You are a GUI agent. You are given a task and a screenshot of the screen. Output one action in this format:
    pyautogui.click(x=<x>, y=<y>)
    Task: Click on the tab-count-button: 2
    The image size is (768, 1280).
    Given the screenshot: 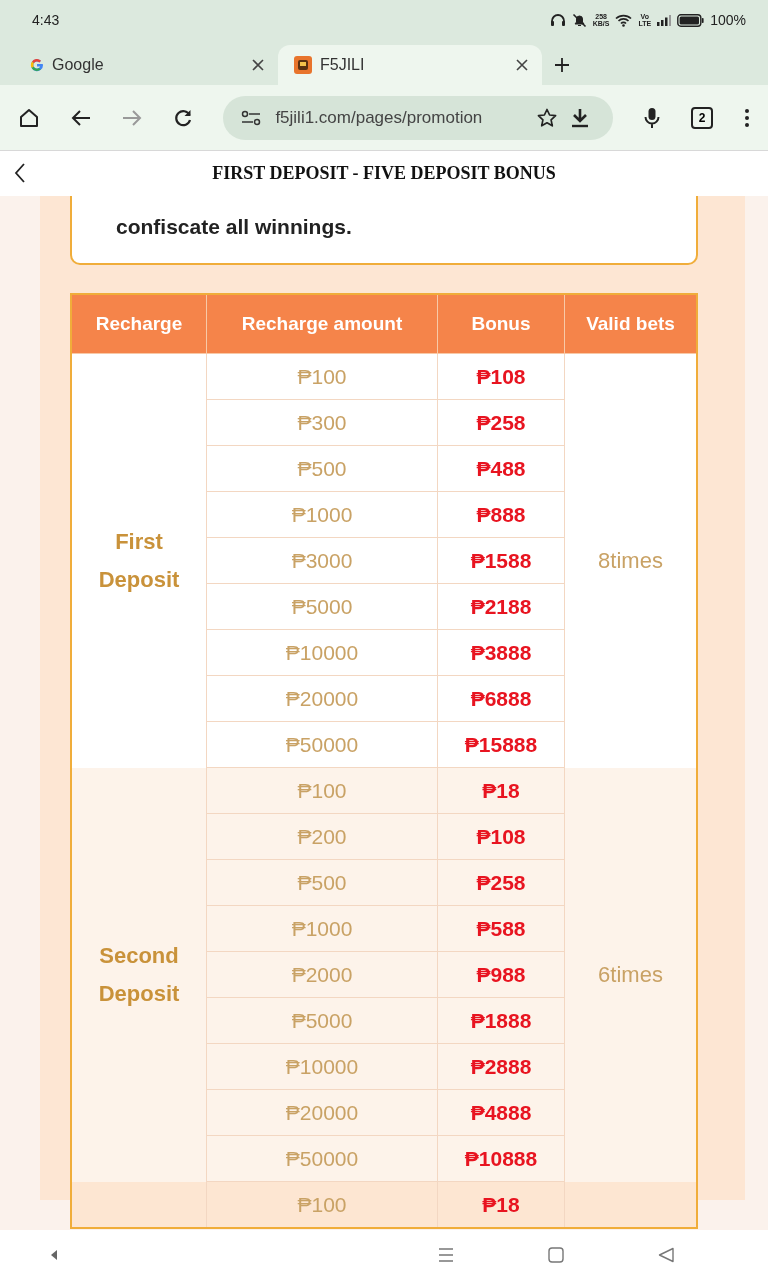 What is the action you would take?
    pyautogui.click(x=702, y=117)
    